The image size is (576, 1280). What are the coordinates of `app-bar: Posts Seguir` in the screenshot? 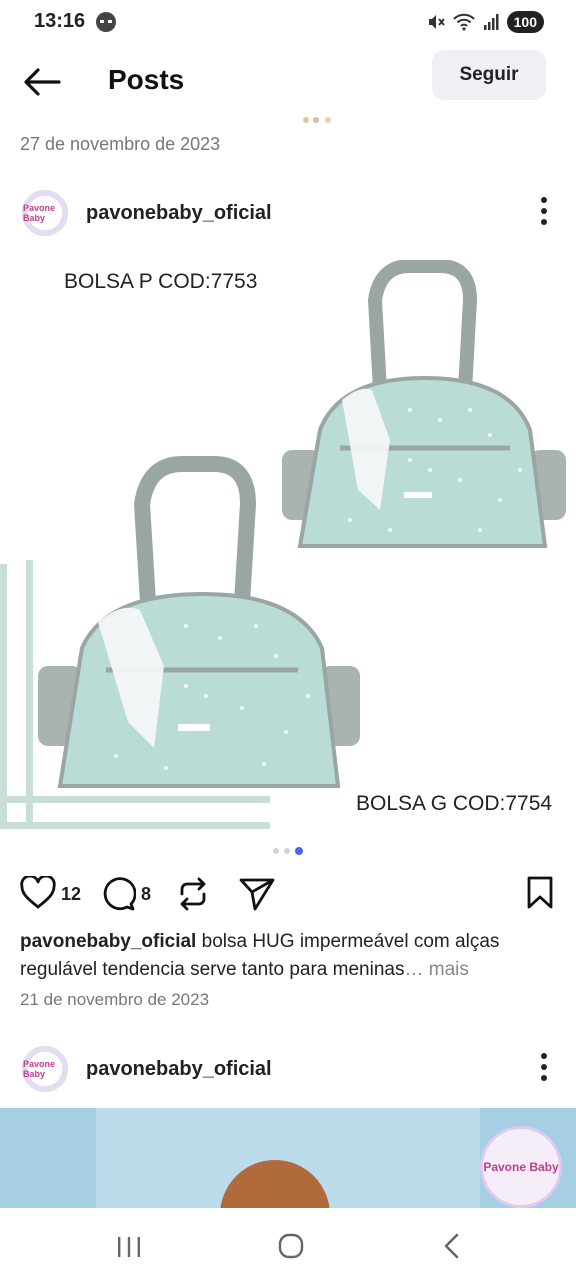 It's located at (288, 82).